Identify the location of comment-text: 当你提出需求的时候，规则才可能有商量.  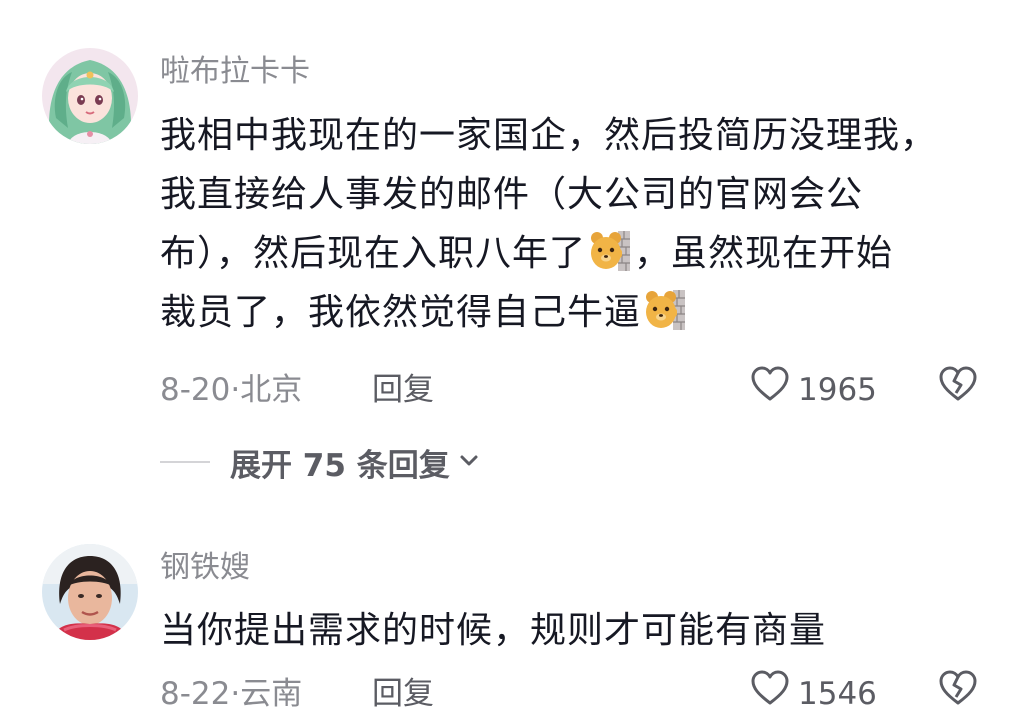
(560, 630).